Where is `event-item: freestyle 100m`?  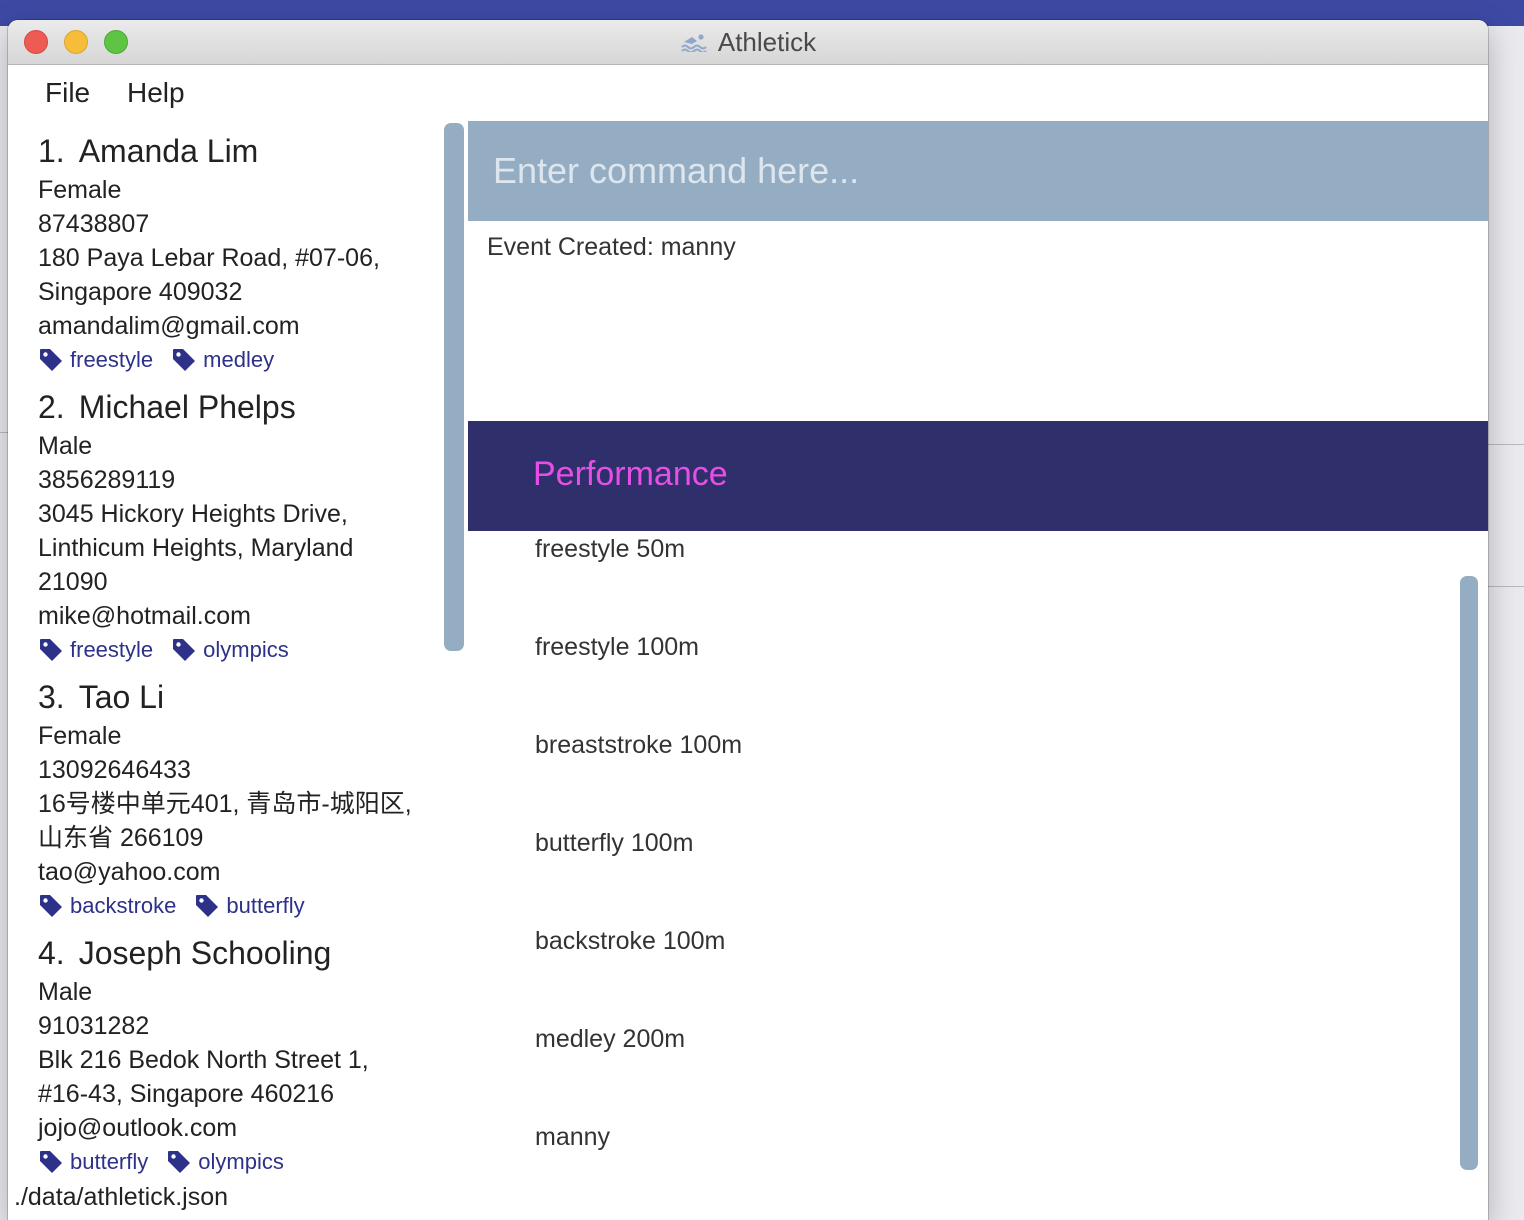
event-item: freestyle 100m is located at coordinates (978, 647).